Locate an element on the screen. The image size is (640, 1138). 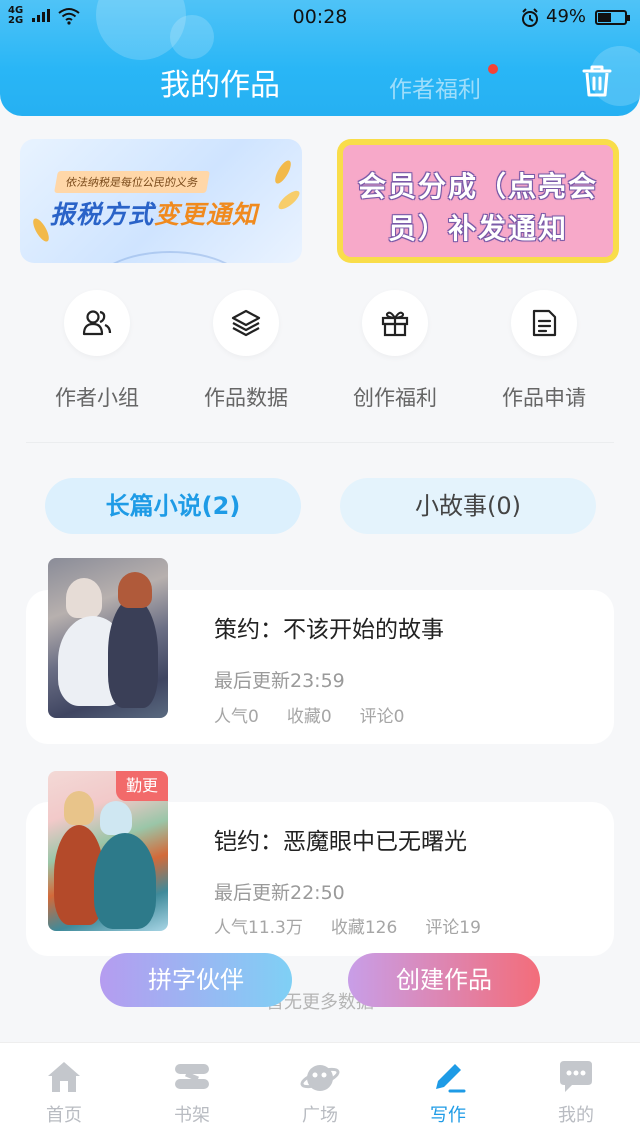
work-title: 铠约：恶魔眼中已无曙光 is located at coordinates (340, 839).